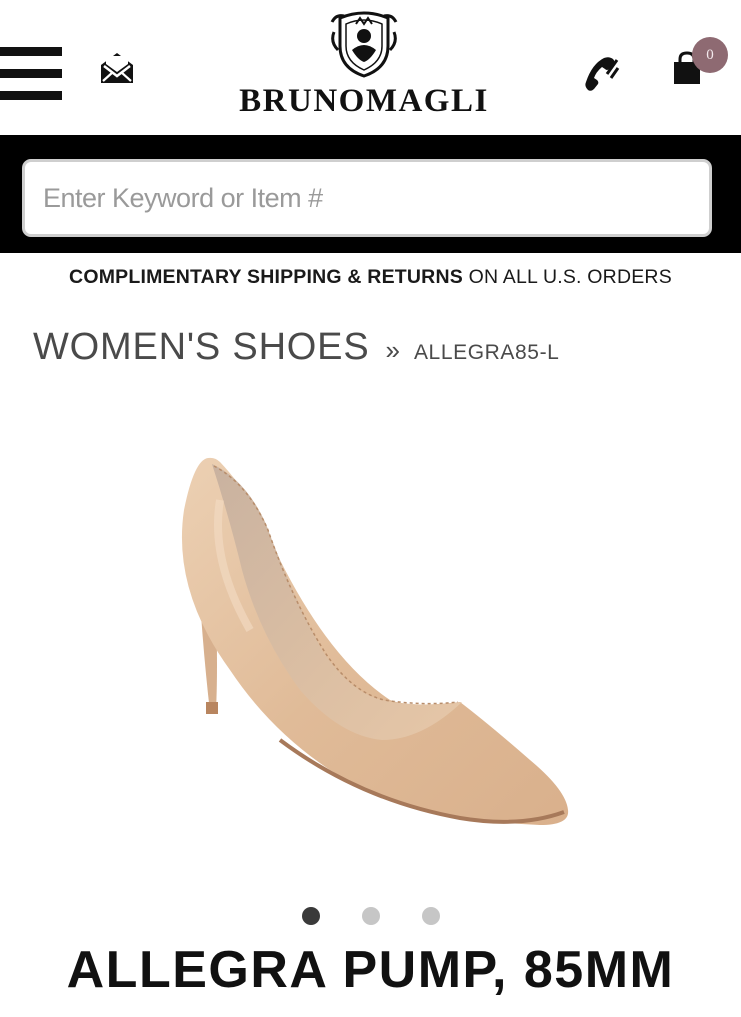 The height and width of the screenshot is (1017, 741). Describe the element at coordinates (31, 51) in the screenshot. I see `menu-bar-top` at that location.